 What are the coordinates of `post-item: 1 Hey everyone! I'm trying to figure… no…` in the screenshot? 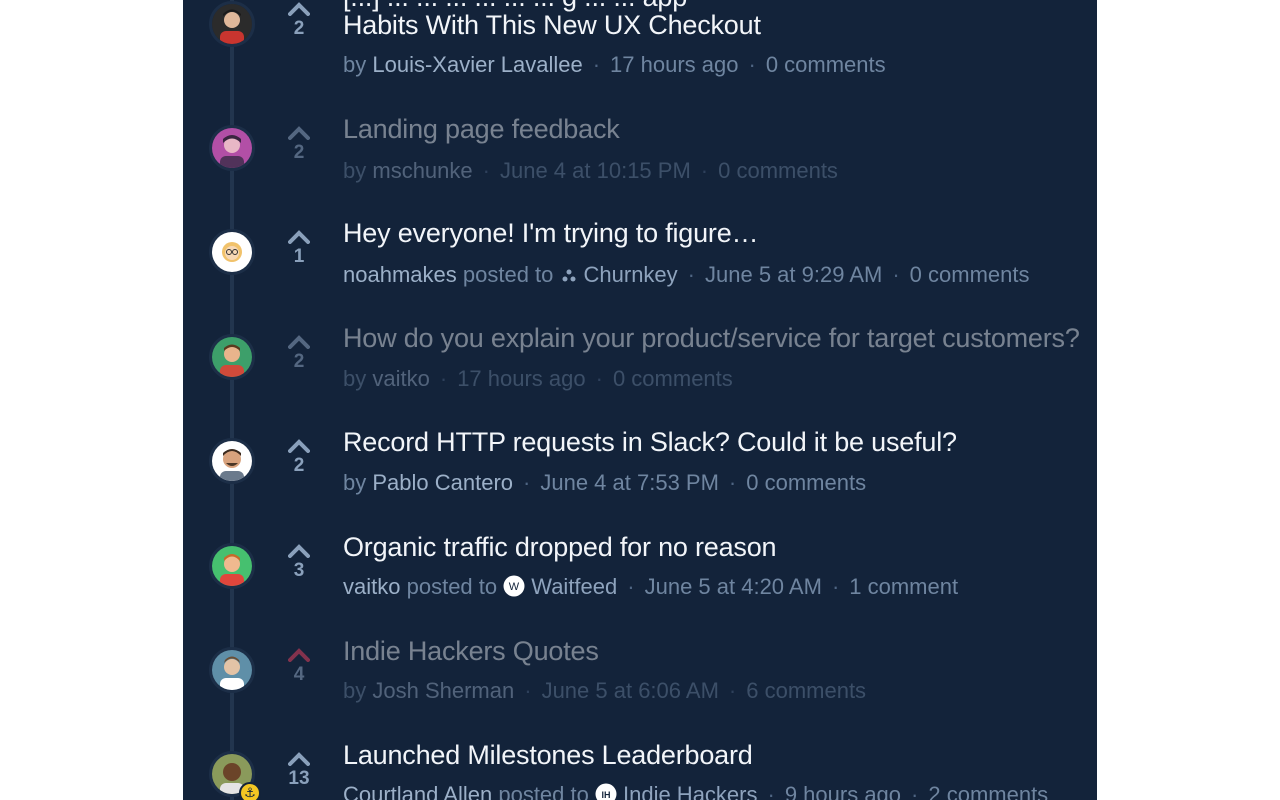 It's located at (640, 260).